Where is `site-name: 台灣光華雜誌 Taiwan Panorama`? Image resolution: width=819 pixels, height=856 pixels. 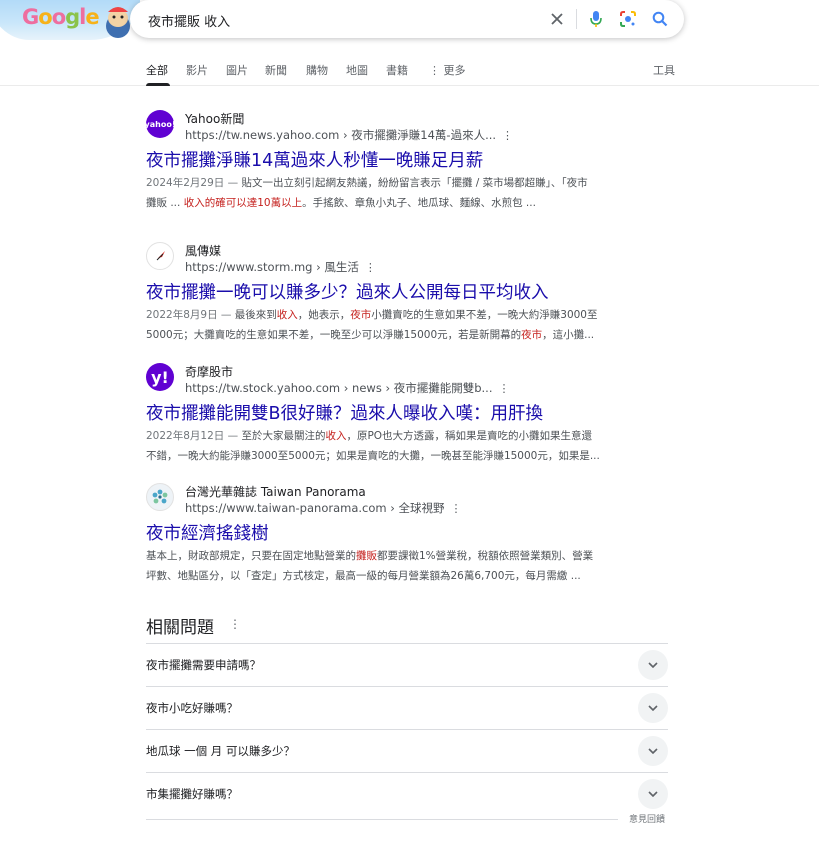
site-name: 台灣光華雜誌 Taiwan Panorama is located at coordinates (275, 491).